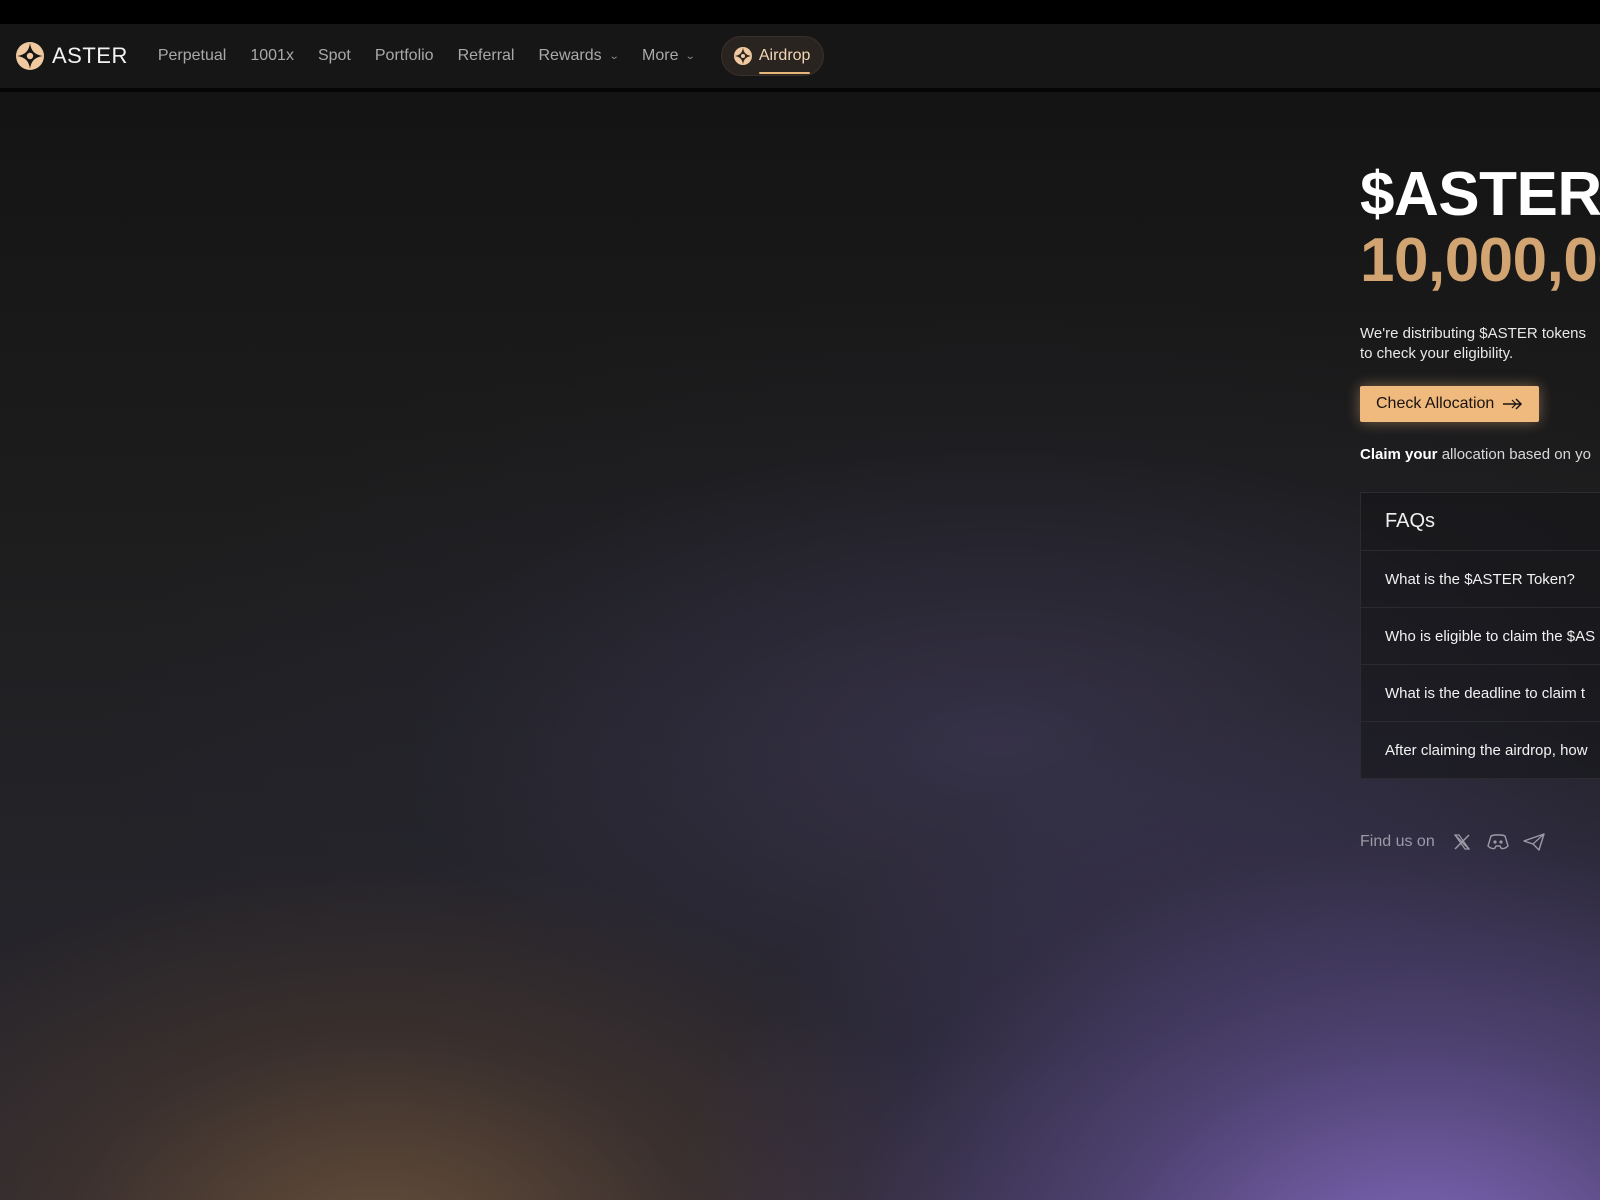  Describe the element at coordinates (1480, 522) in the screenshot. I see `faq-title: FAQs` at that location.